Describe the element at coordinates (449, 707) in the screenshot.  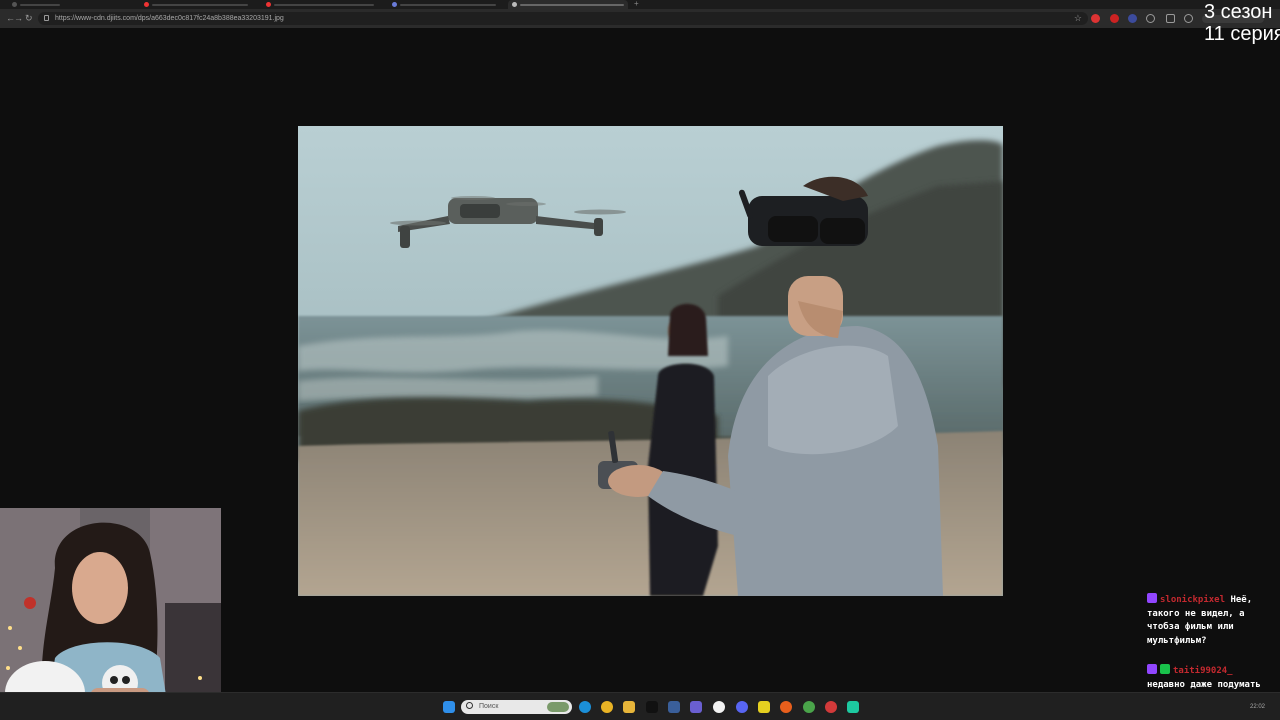
I see `windows-start-icon` at that location.